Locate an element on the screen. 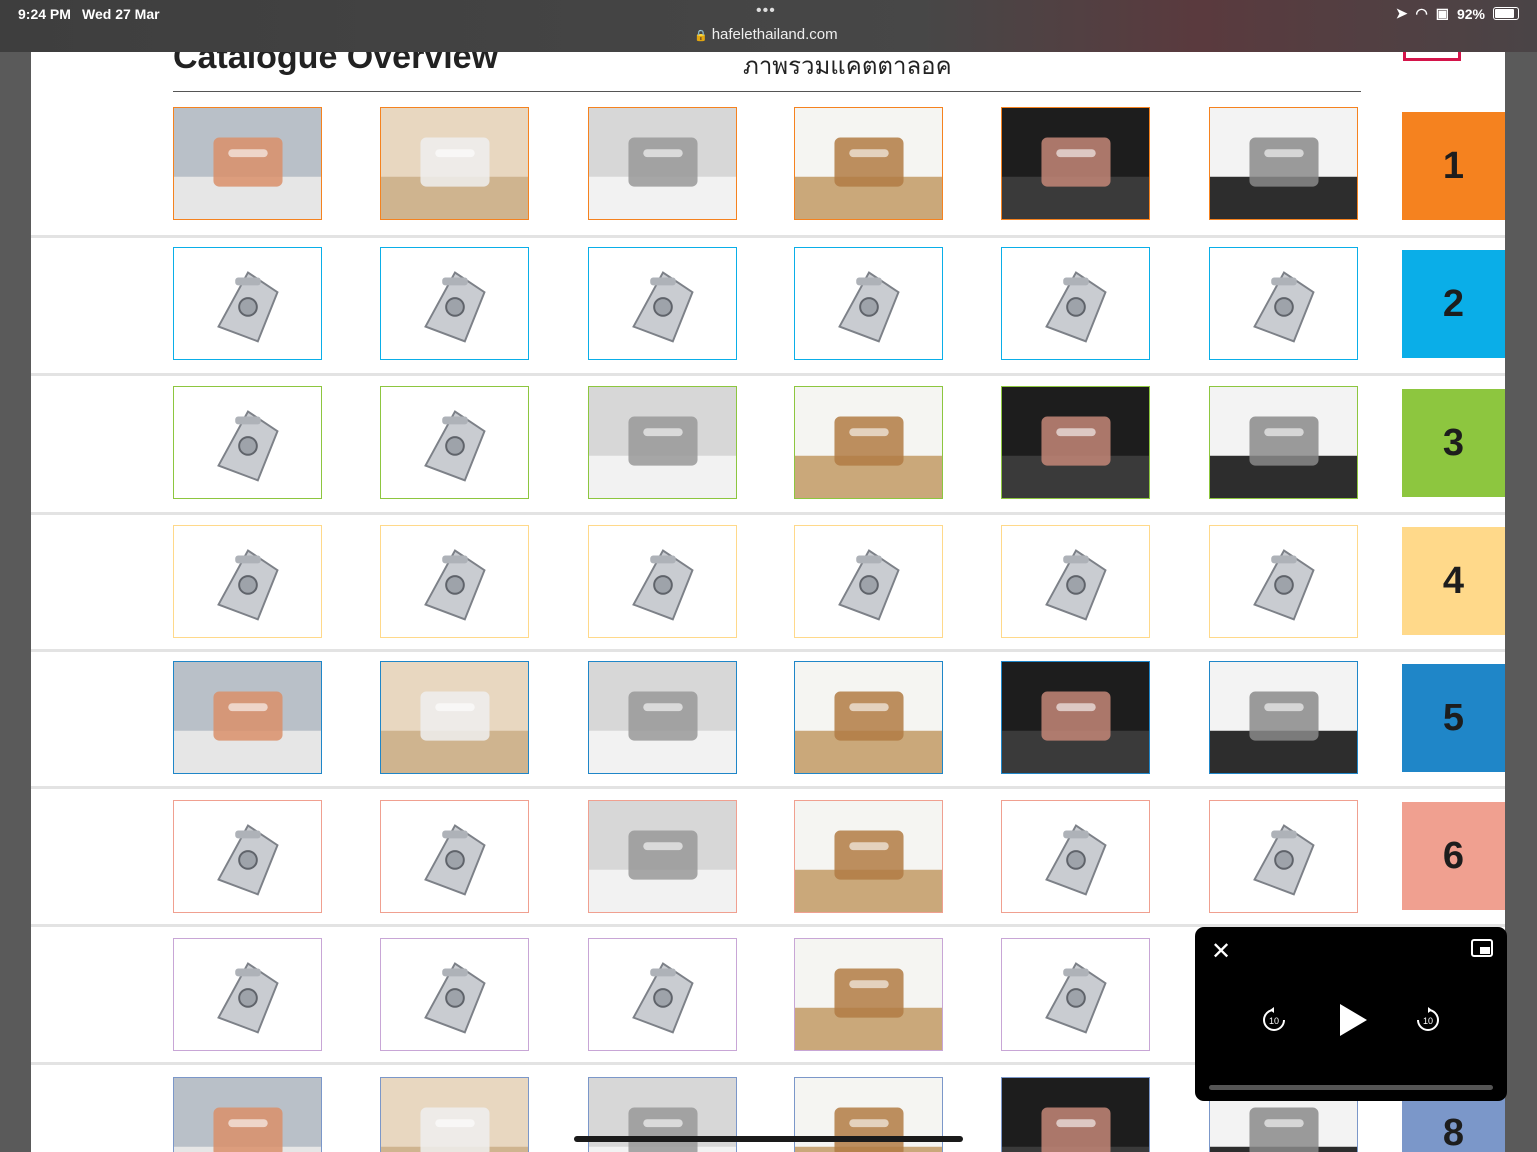 The height and width of the screenshot is (1152, 1537). section-tab-1: 1 is located at coordinates (1453, 166).